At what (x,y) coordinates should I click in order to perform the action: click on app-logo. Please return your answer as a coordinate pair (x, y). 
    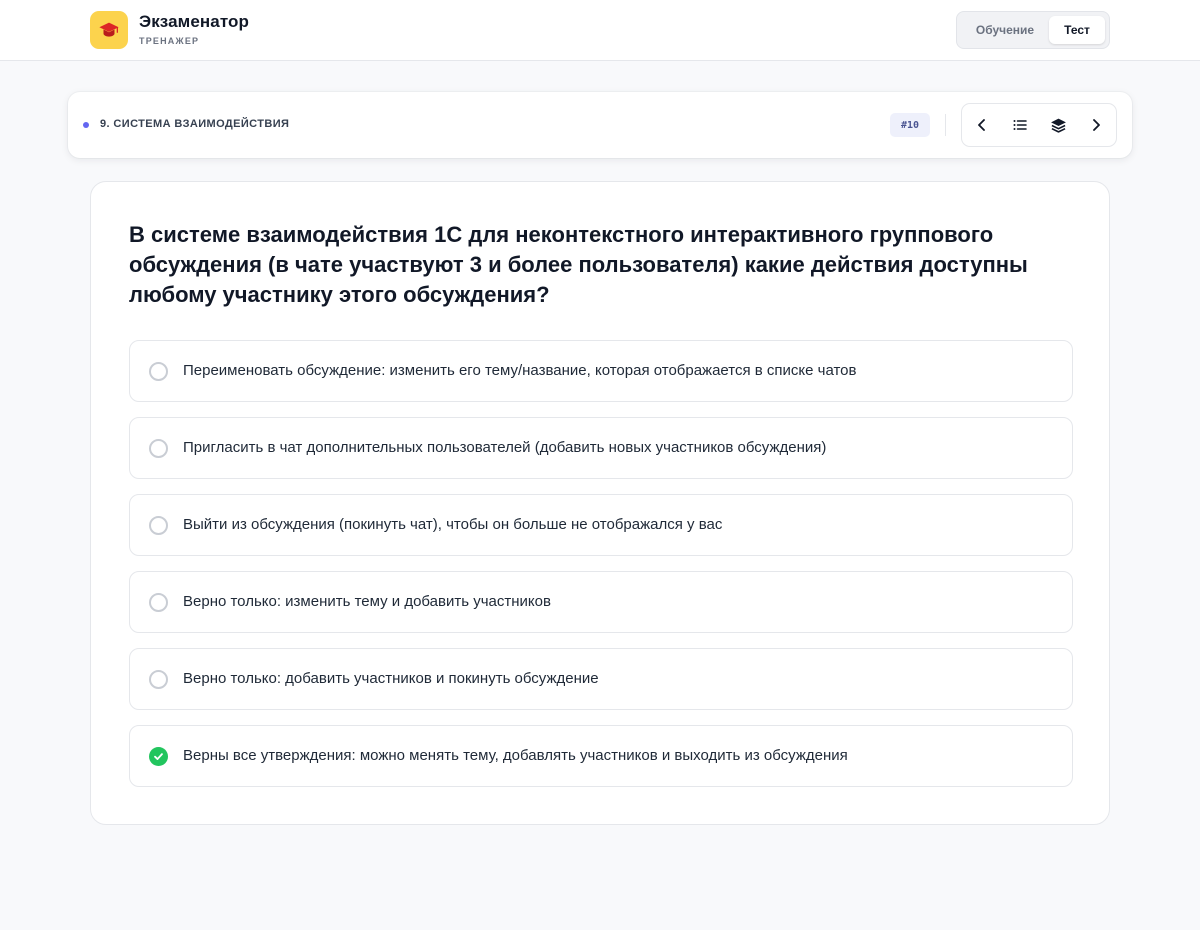
    Looking at the image, I should click on (109, 30).